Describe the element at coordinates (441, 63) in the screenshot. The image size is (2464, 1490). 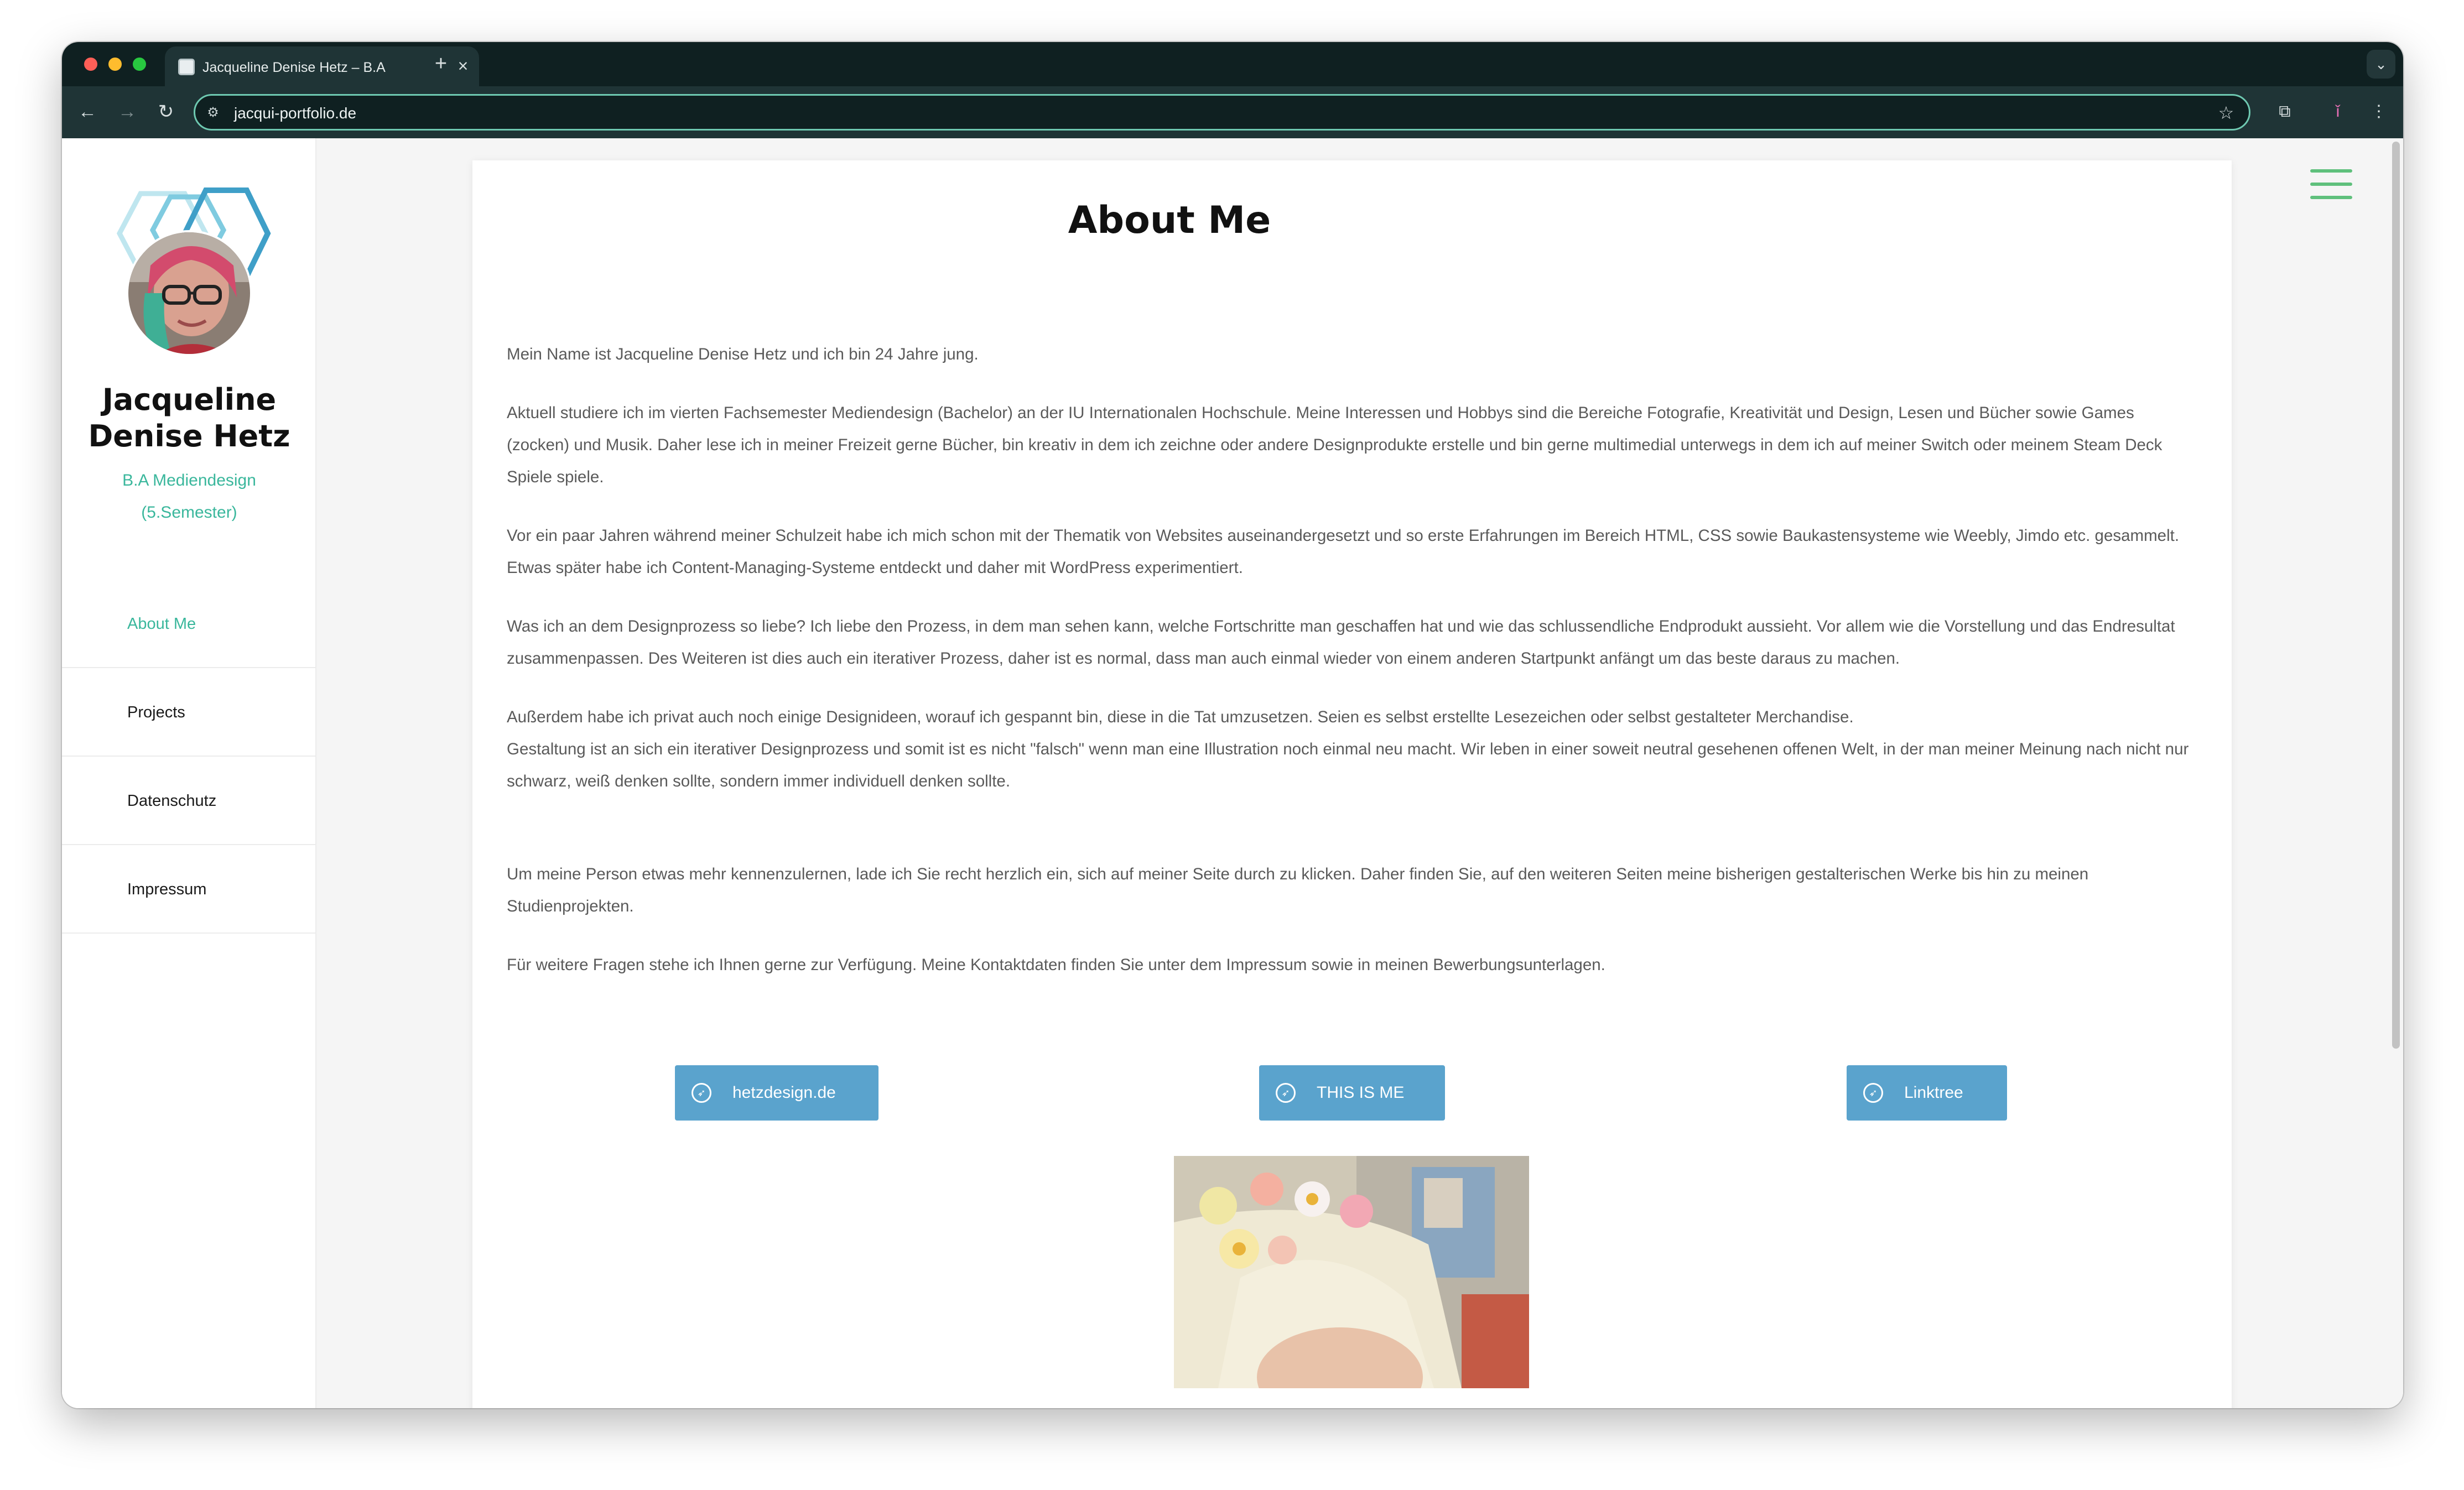
I see `new-tab-icon: +` at that location.